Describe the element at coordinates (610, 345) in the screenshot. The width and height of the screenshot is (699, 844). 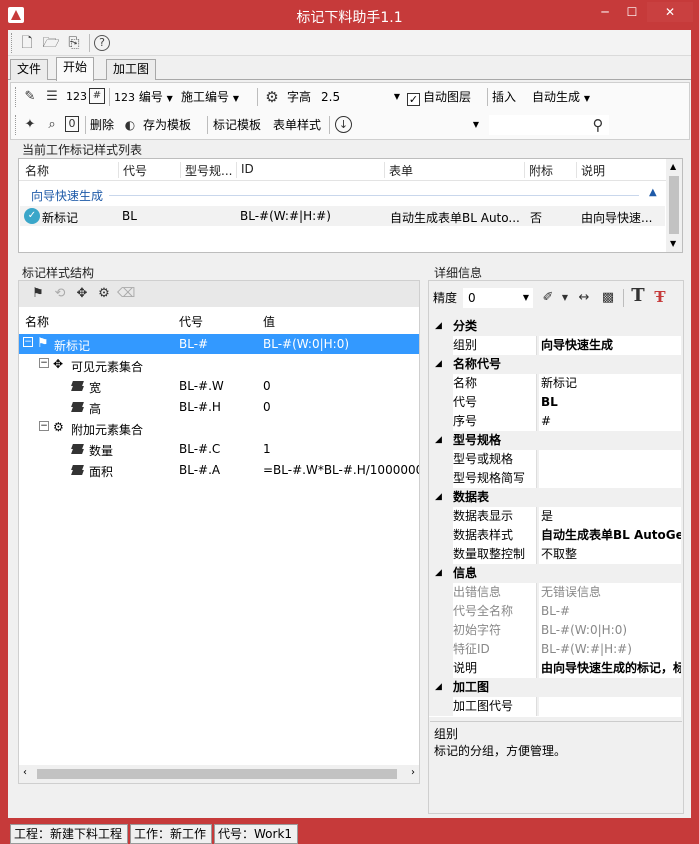
I see `property-value: 向导快速生成` at that location.